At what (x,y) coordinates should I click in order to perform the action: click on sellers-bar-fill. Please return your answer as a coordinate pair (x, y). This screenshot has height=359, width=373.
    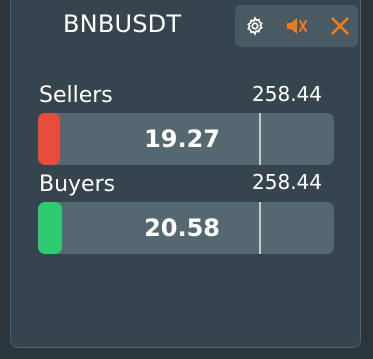
    Looking at the image, I should click on (49, 139).